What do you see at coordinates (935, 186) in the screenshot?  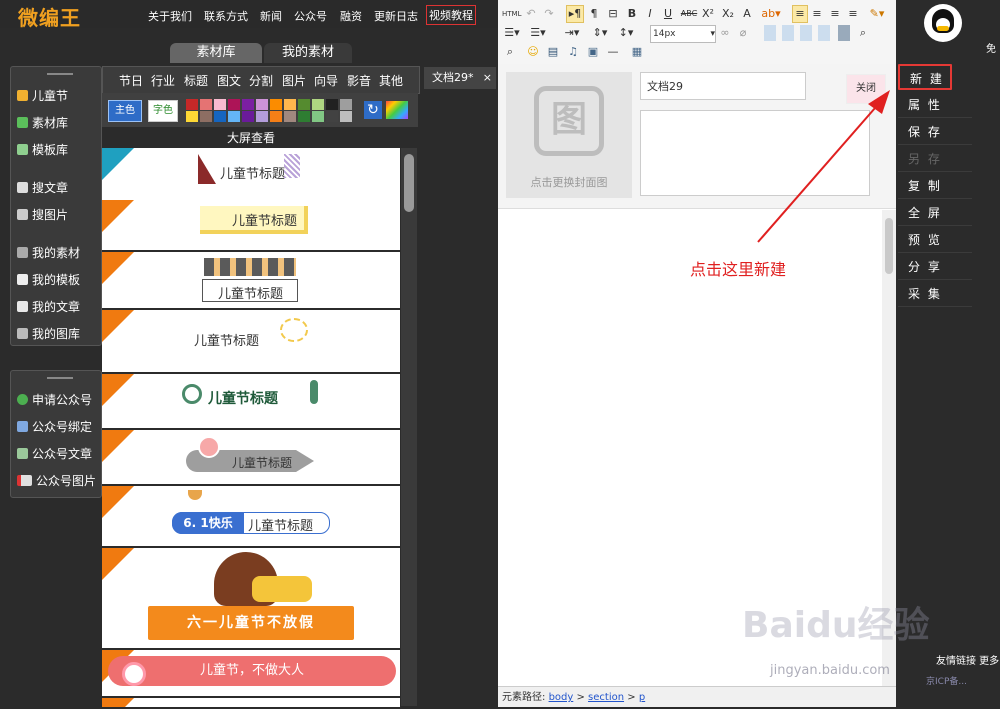 I see `copy-button: 复 制` at bounding box center [935, 186].